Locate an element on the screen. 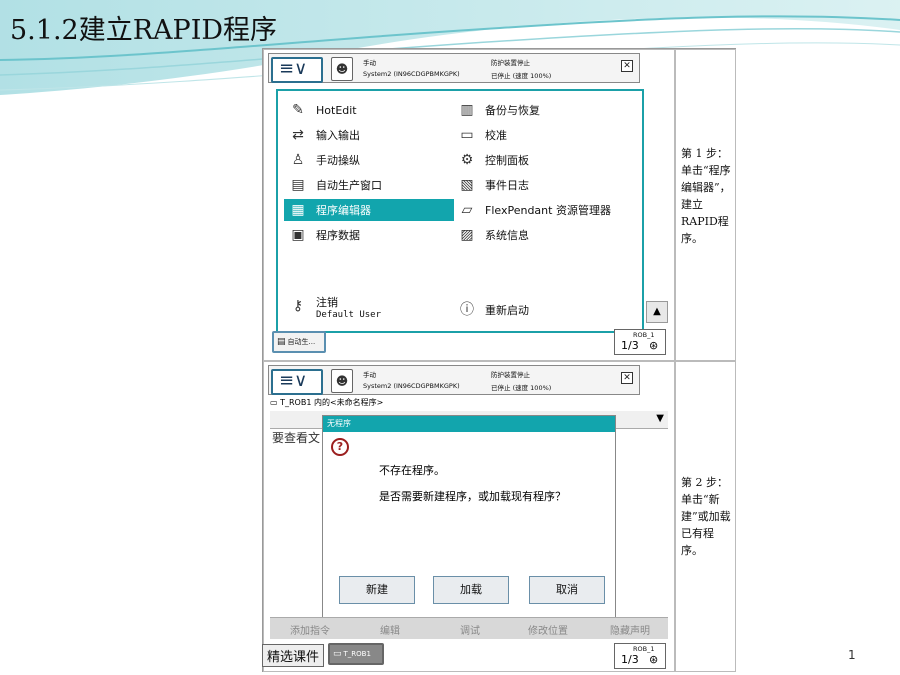  taskbar-t-rob1: ▭ T_ROB1 is located at coordinates (356, 654).